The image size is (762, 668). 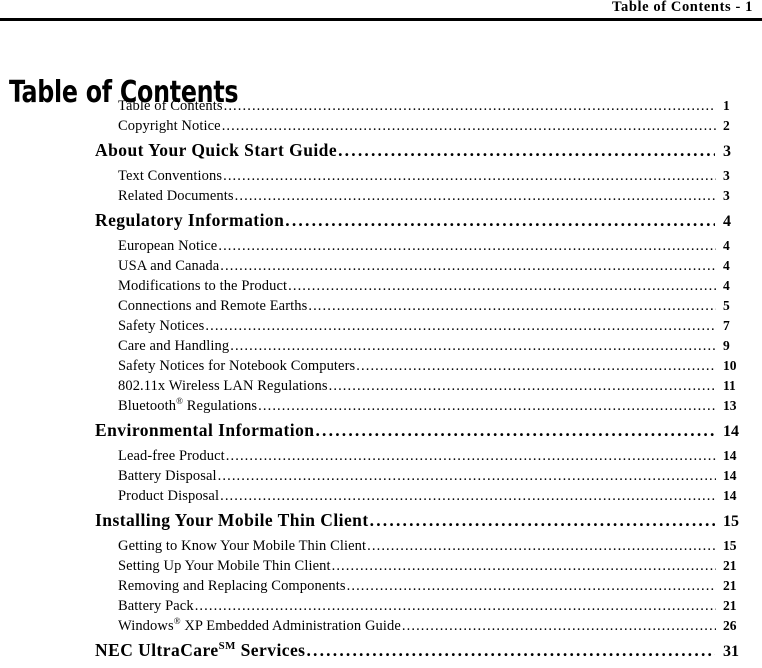 I want to click on toc-page-number: 11, so click(x=729, y=385).